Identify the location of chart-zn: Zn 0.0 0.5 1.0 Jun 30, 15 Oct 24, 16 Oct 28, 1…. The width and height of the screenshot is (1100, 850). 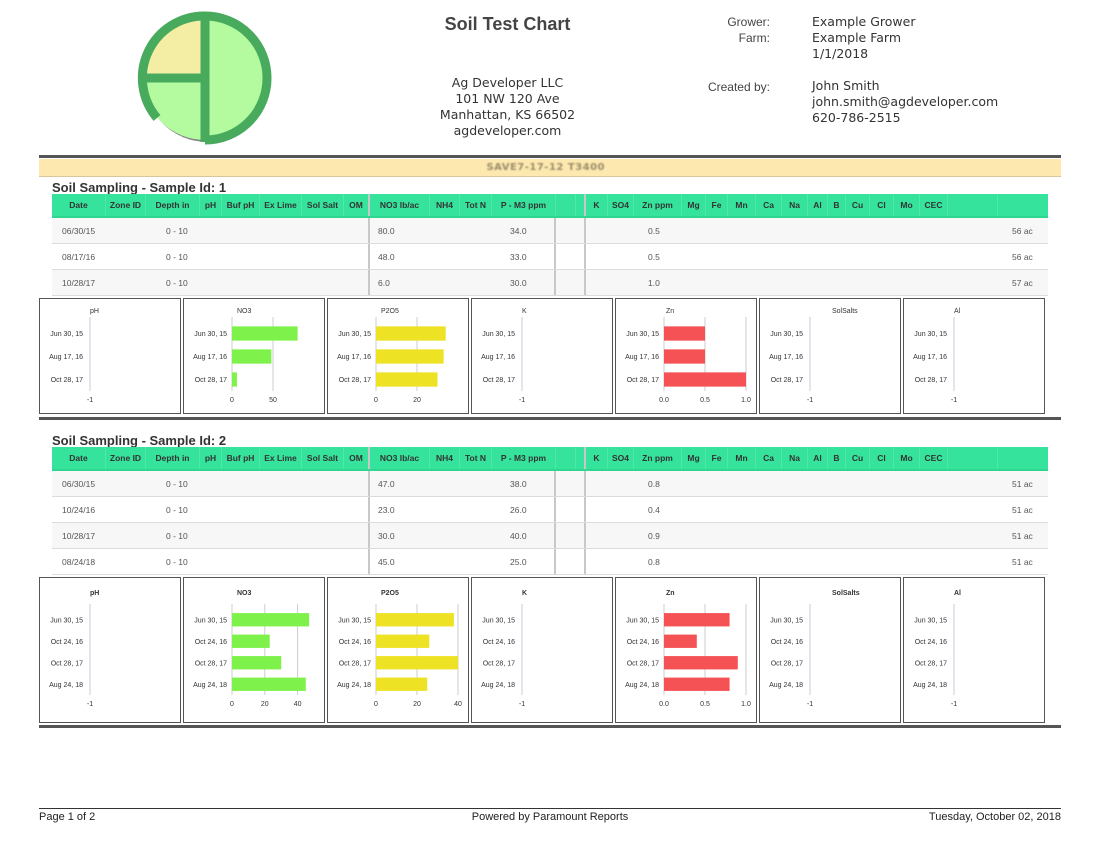
(686, 650).